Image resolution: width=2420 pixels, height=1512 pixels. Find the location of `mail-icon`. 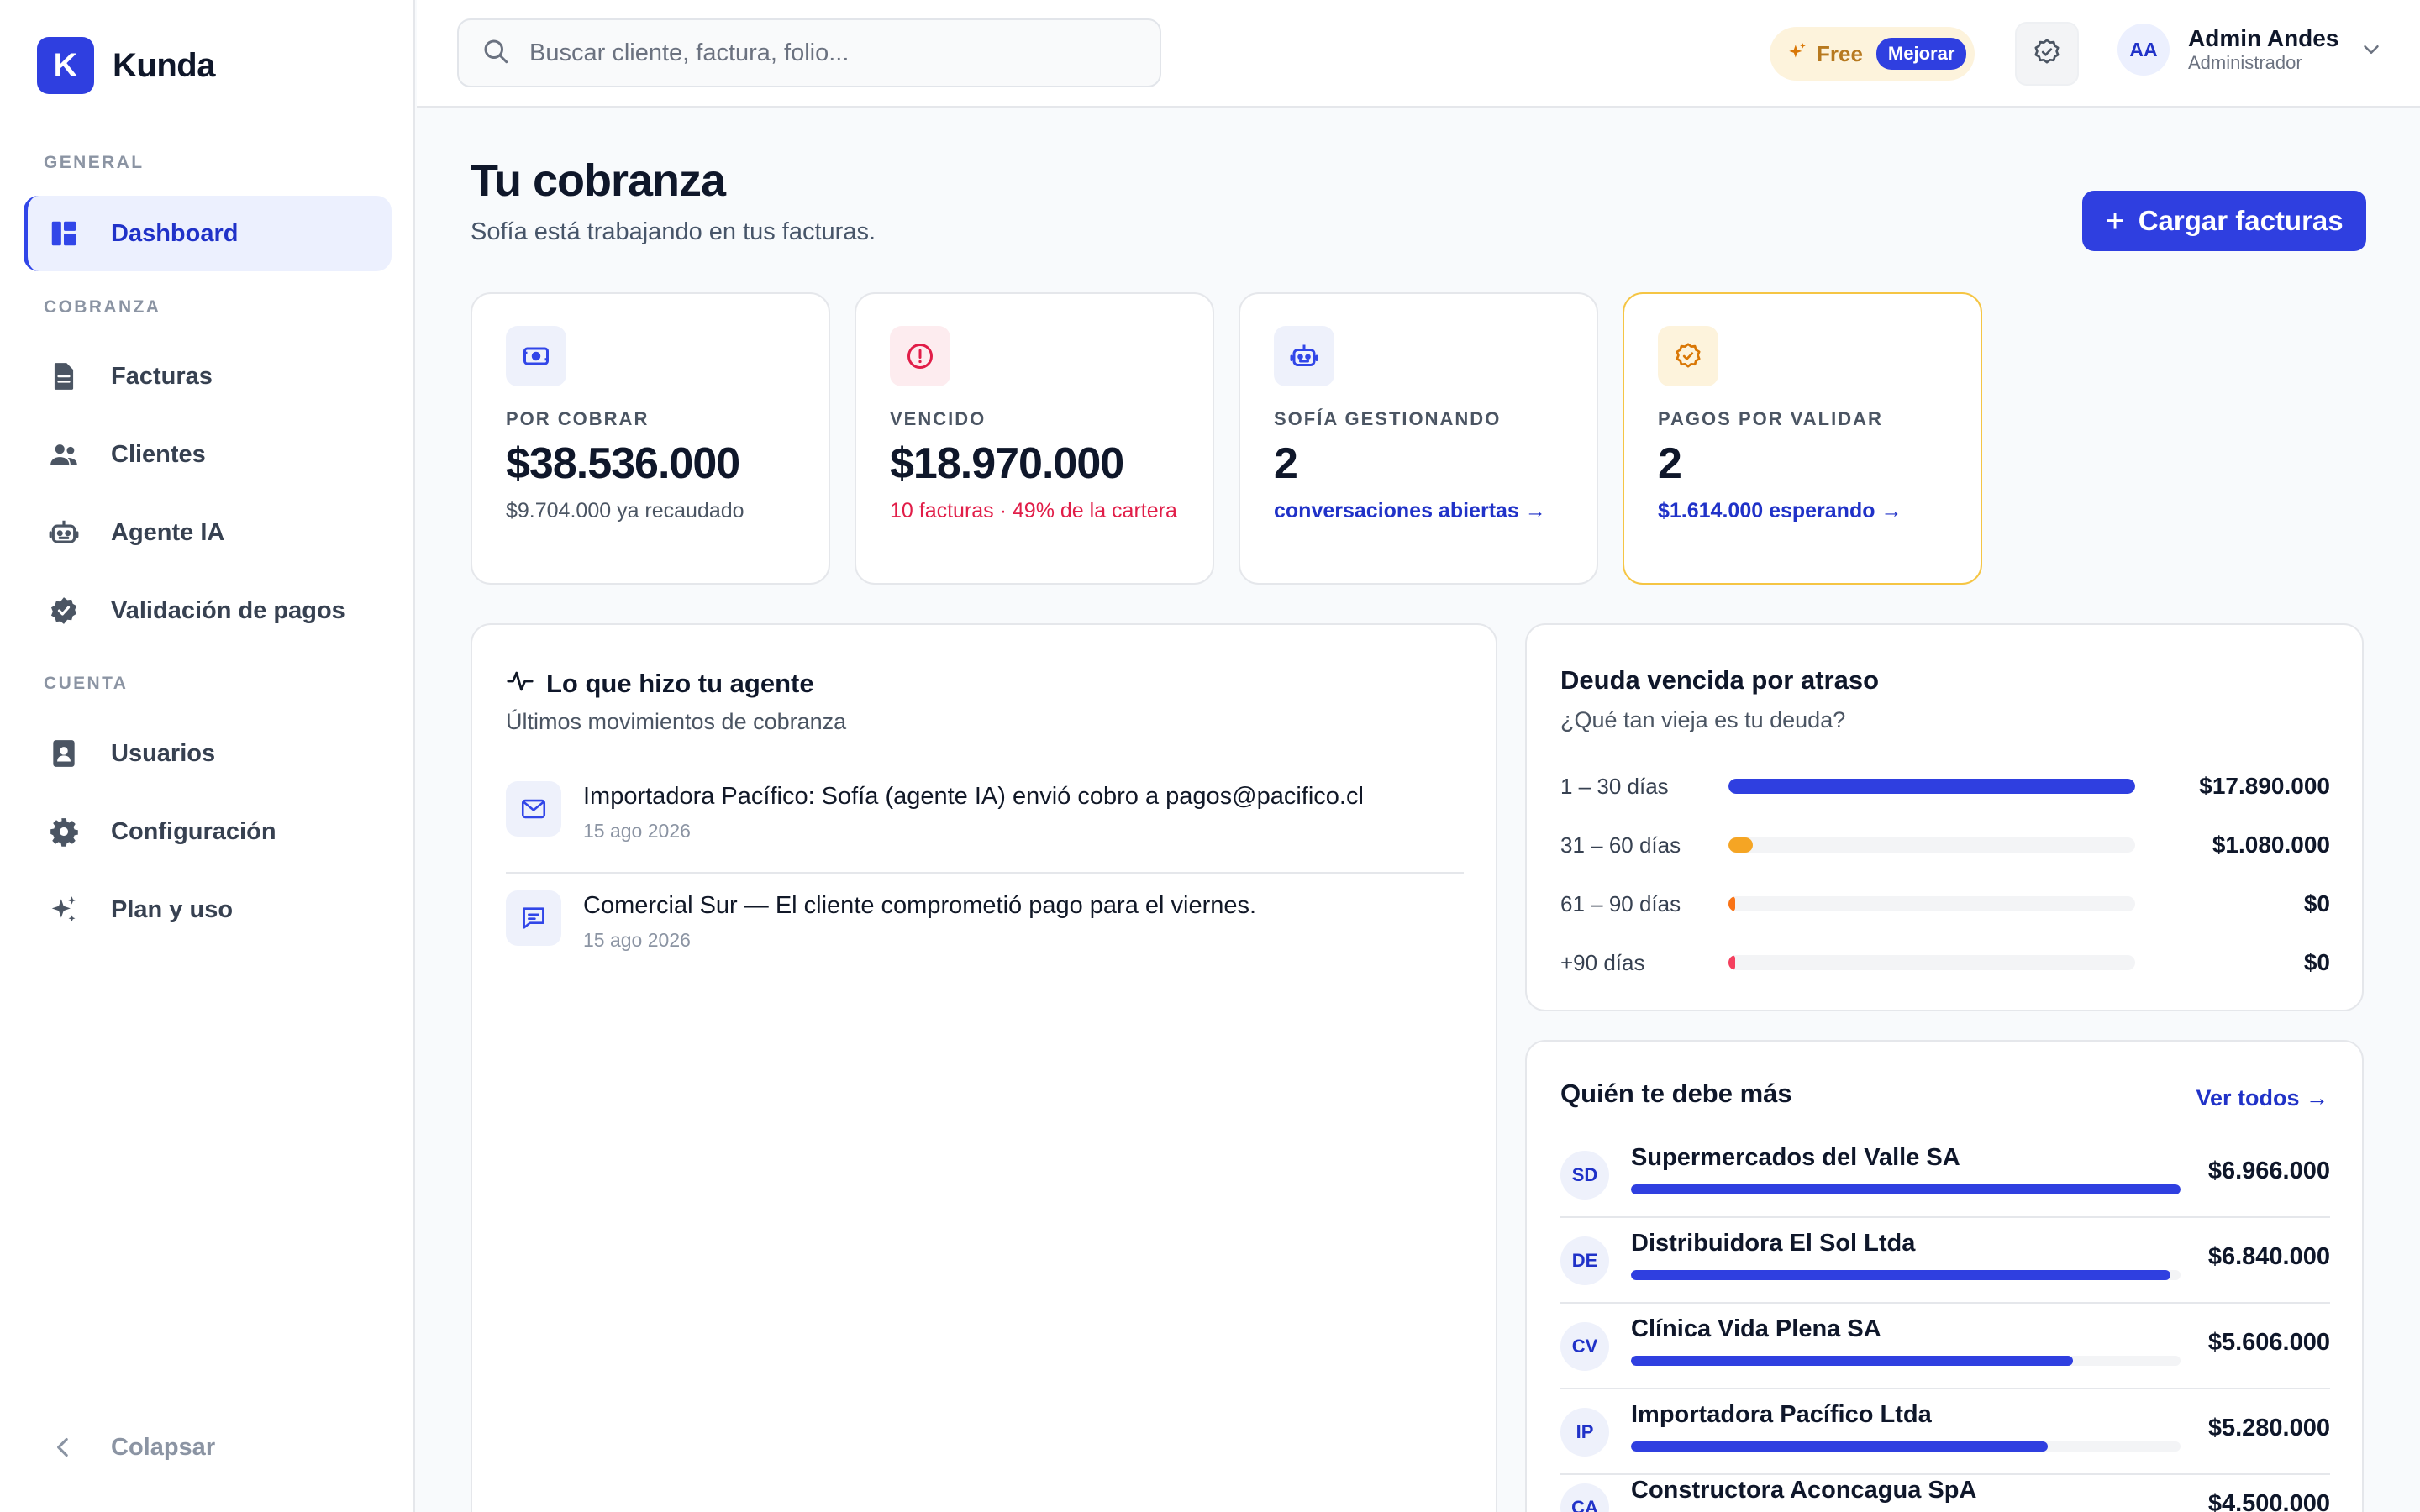

mail-icon is located at coordinates (533, 809).